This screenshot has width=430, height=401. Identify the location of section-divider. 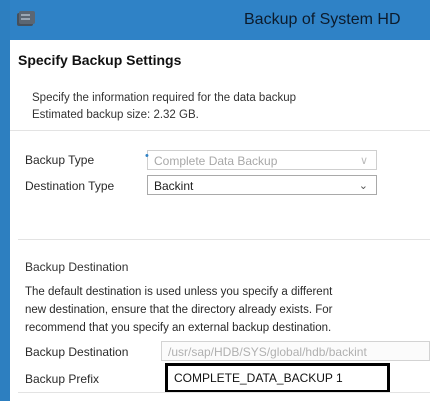
(224, 239).